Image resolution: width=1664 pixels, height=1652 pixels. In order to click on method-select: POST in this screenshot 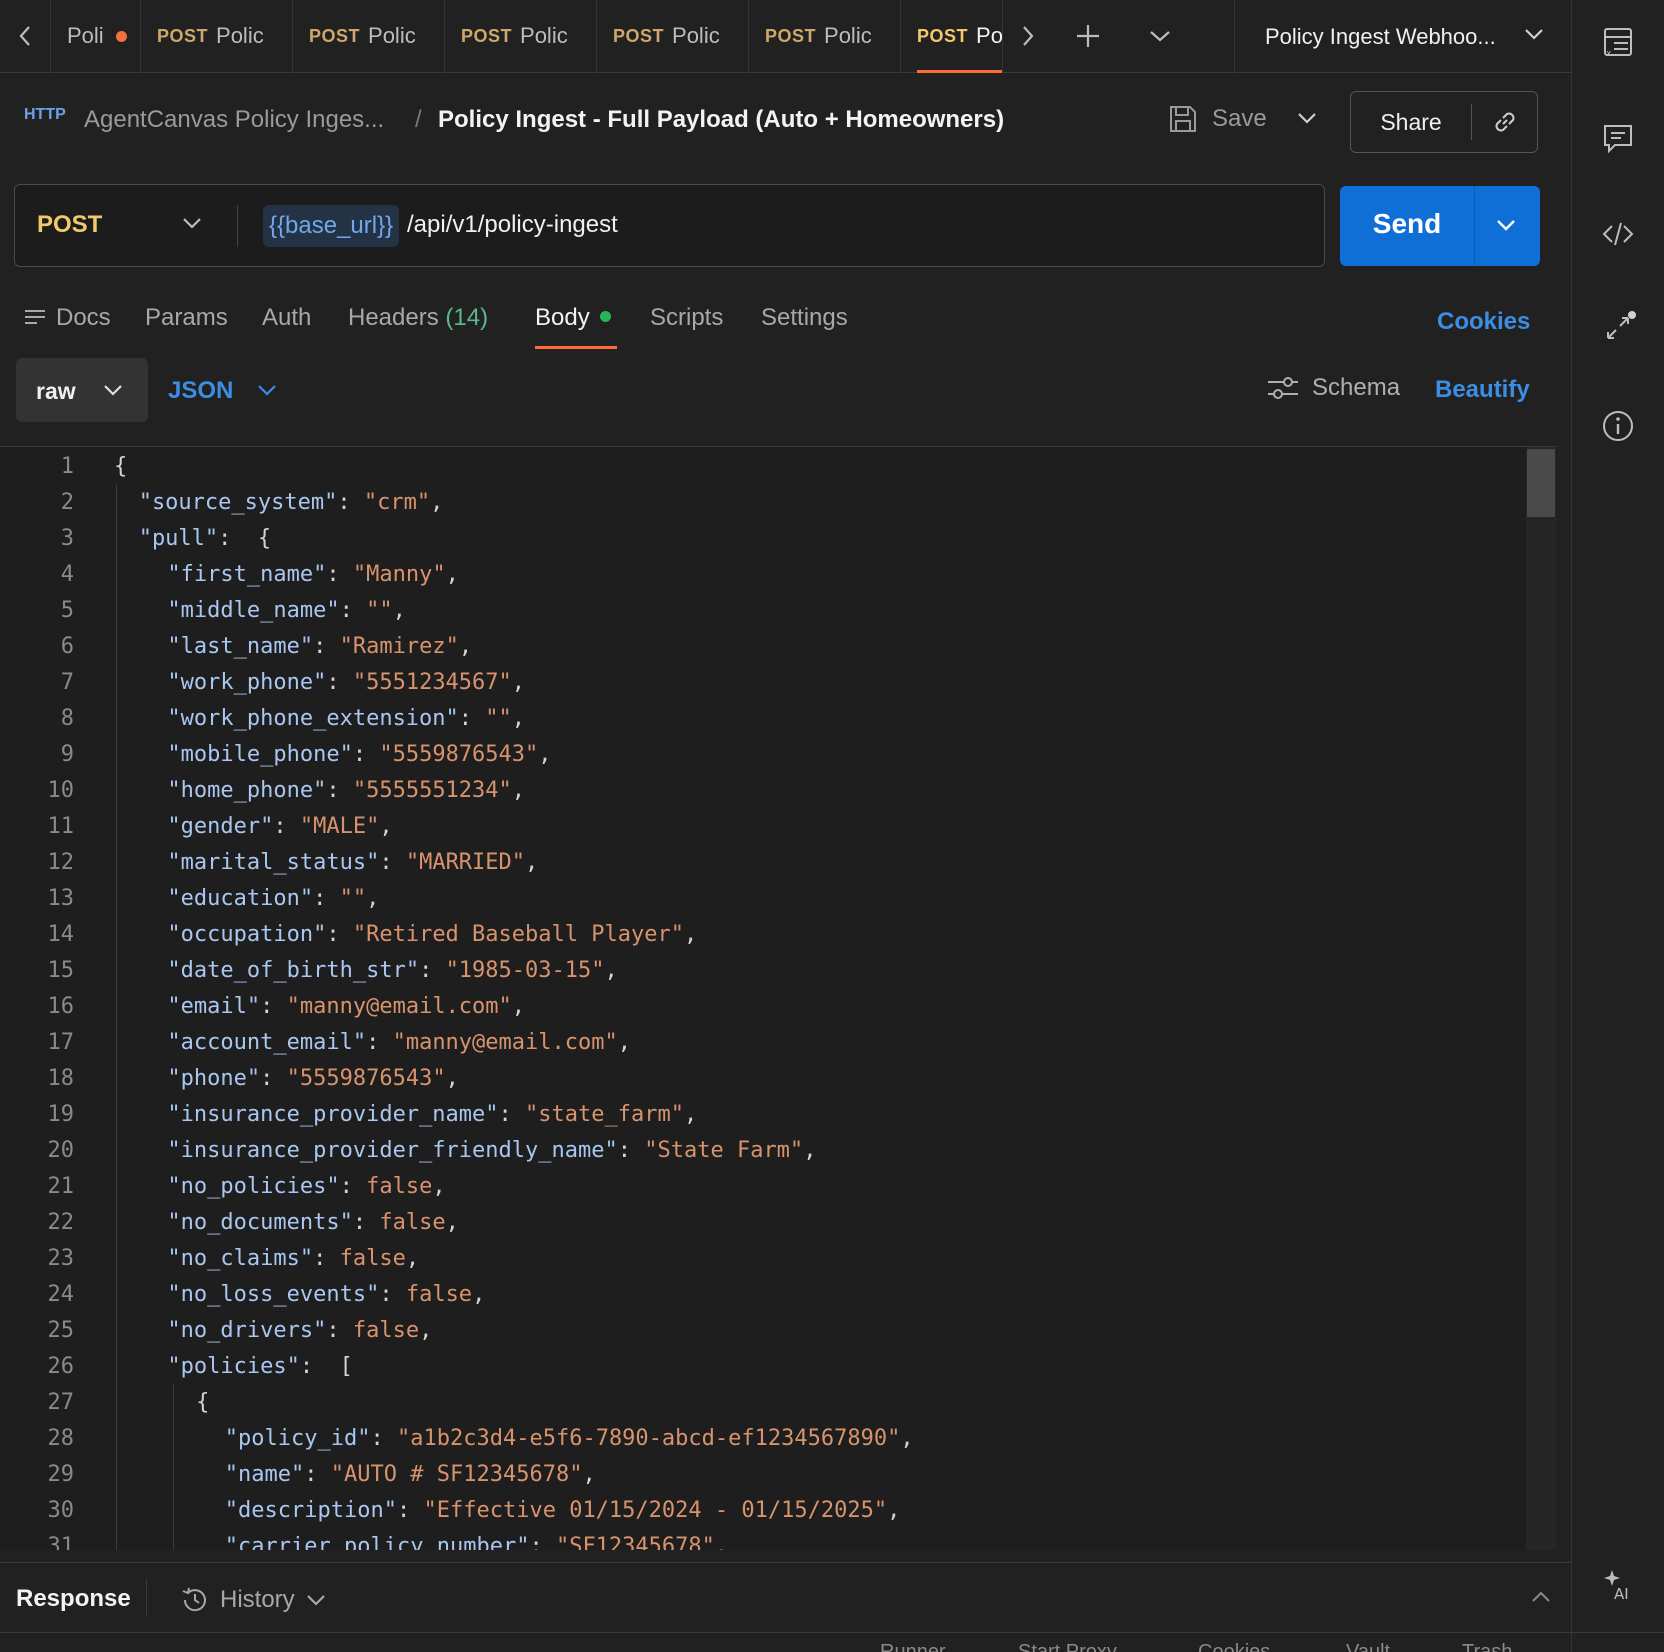, I will do `click(69, 225)`.